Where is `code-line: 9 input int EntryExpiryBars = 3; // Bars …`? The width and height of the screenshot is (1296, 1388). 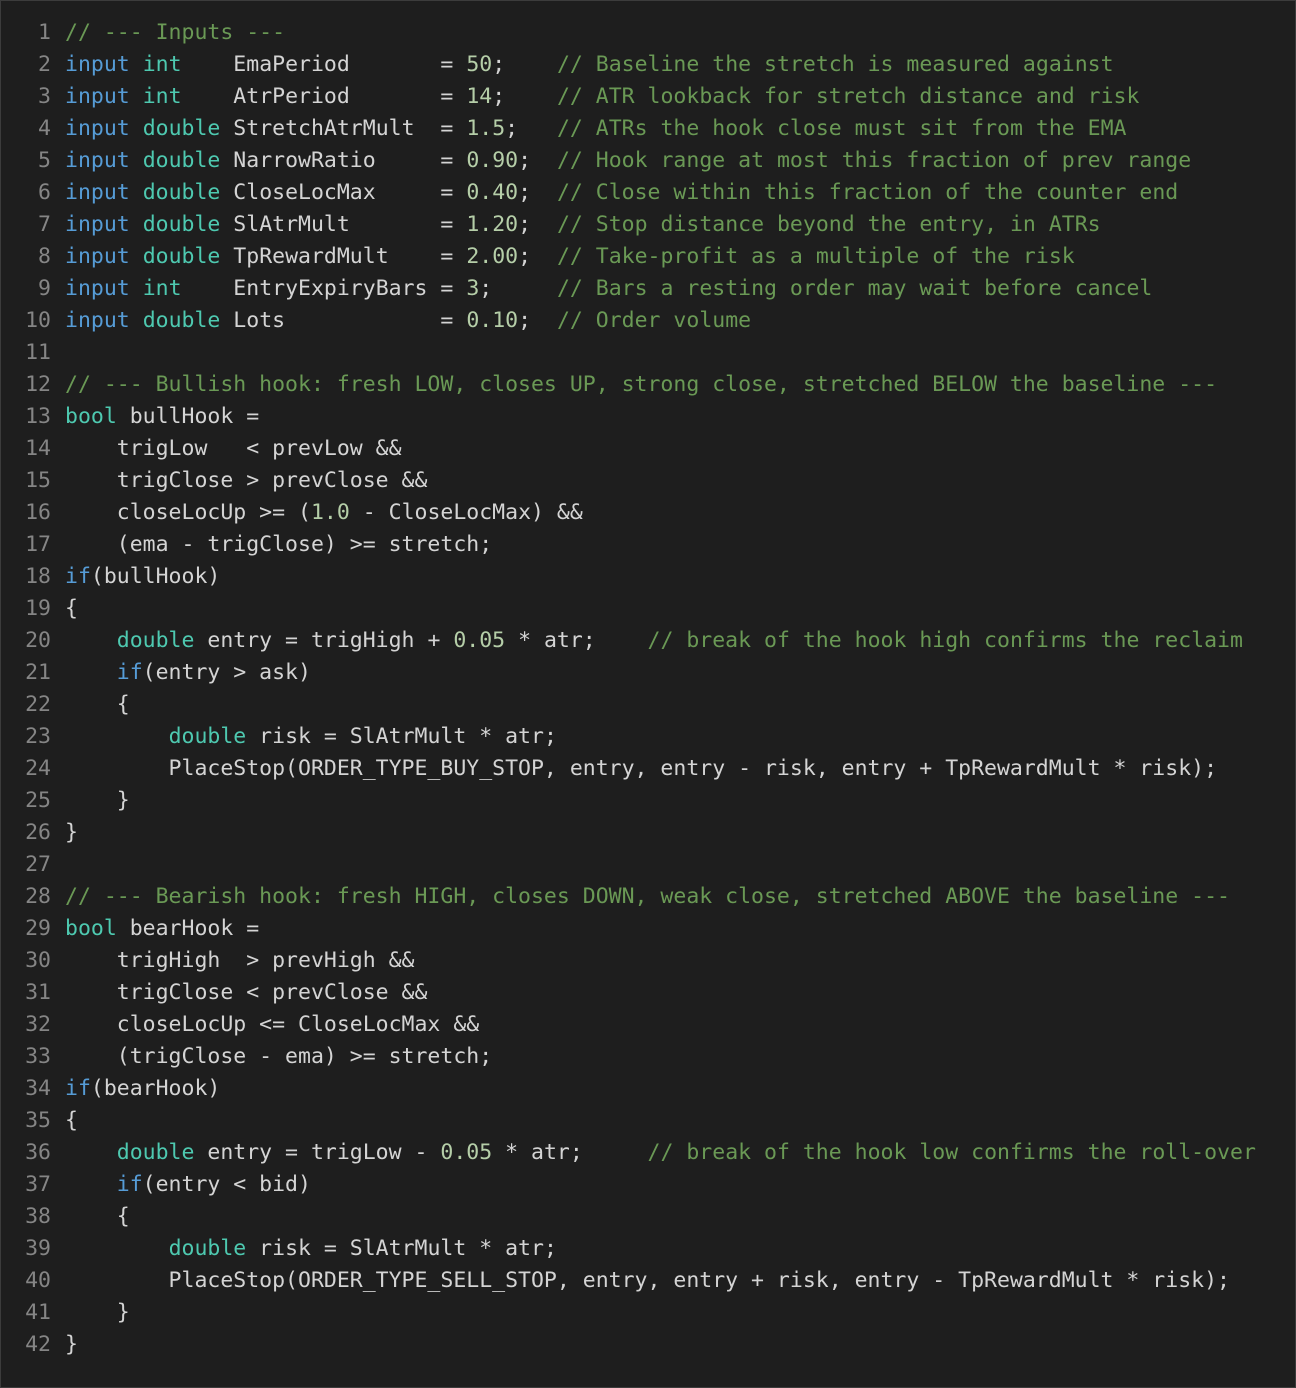 code-line: 9 input int EntryExpiryBars = 3; // Bars … is located at coordinates (648, 289).